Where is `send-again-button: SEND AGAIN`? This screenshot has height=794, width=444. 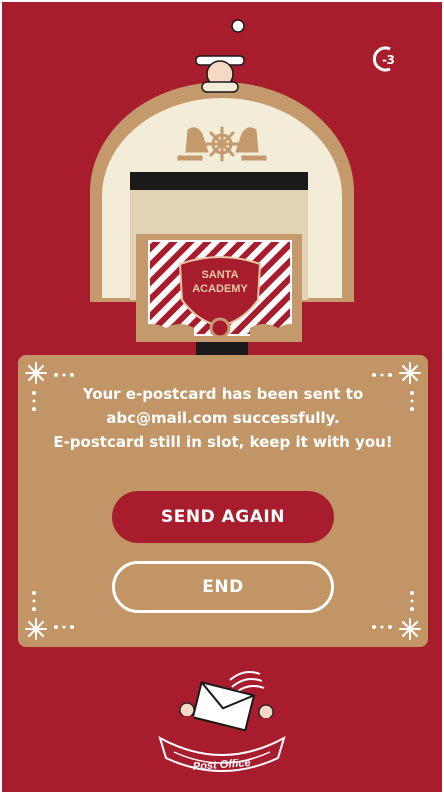 send-again-button: SEND AGAIN is located at coordinates (223, 517).